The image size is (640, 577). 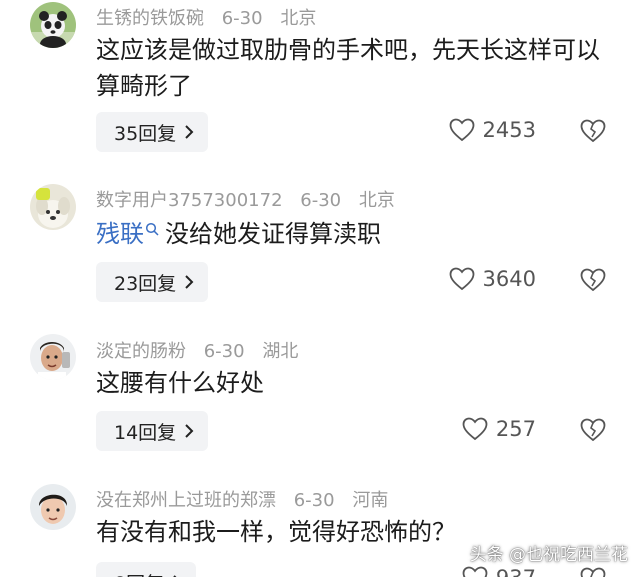 What do you see at coordinates (509, 130) in the screenshot?
I see `like-count: 2453` at bounding box center [509, 130].